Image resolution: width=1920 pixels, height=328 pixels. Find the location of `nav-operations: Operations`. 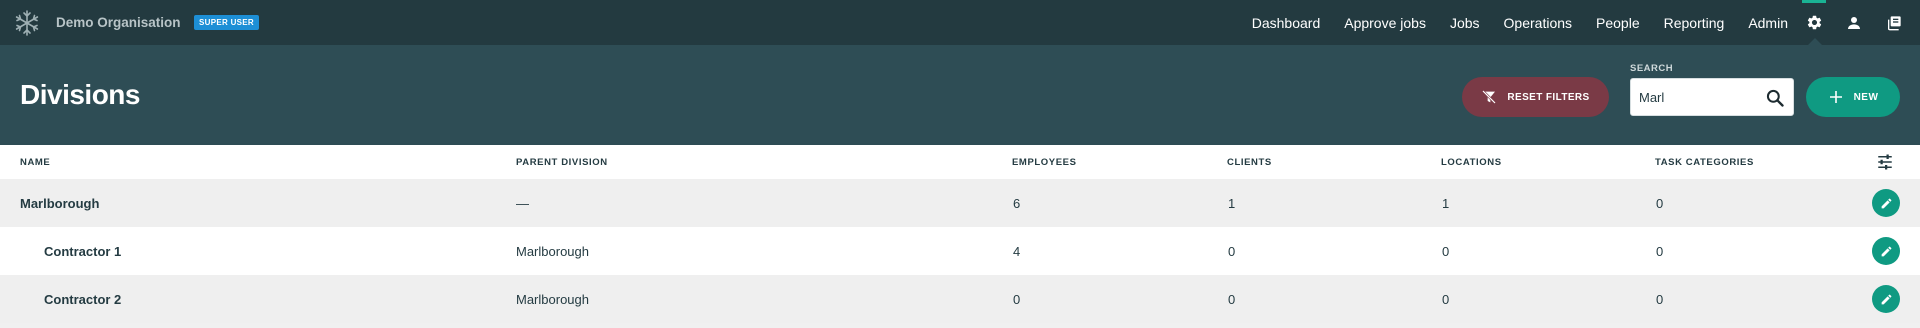

nav-operations: Operations is located at coordinates (1538, 23).